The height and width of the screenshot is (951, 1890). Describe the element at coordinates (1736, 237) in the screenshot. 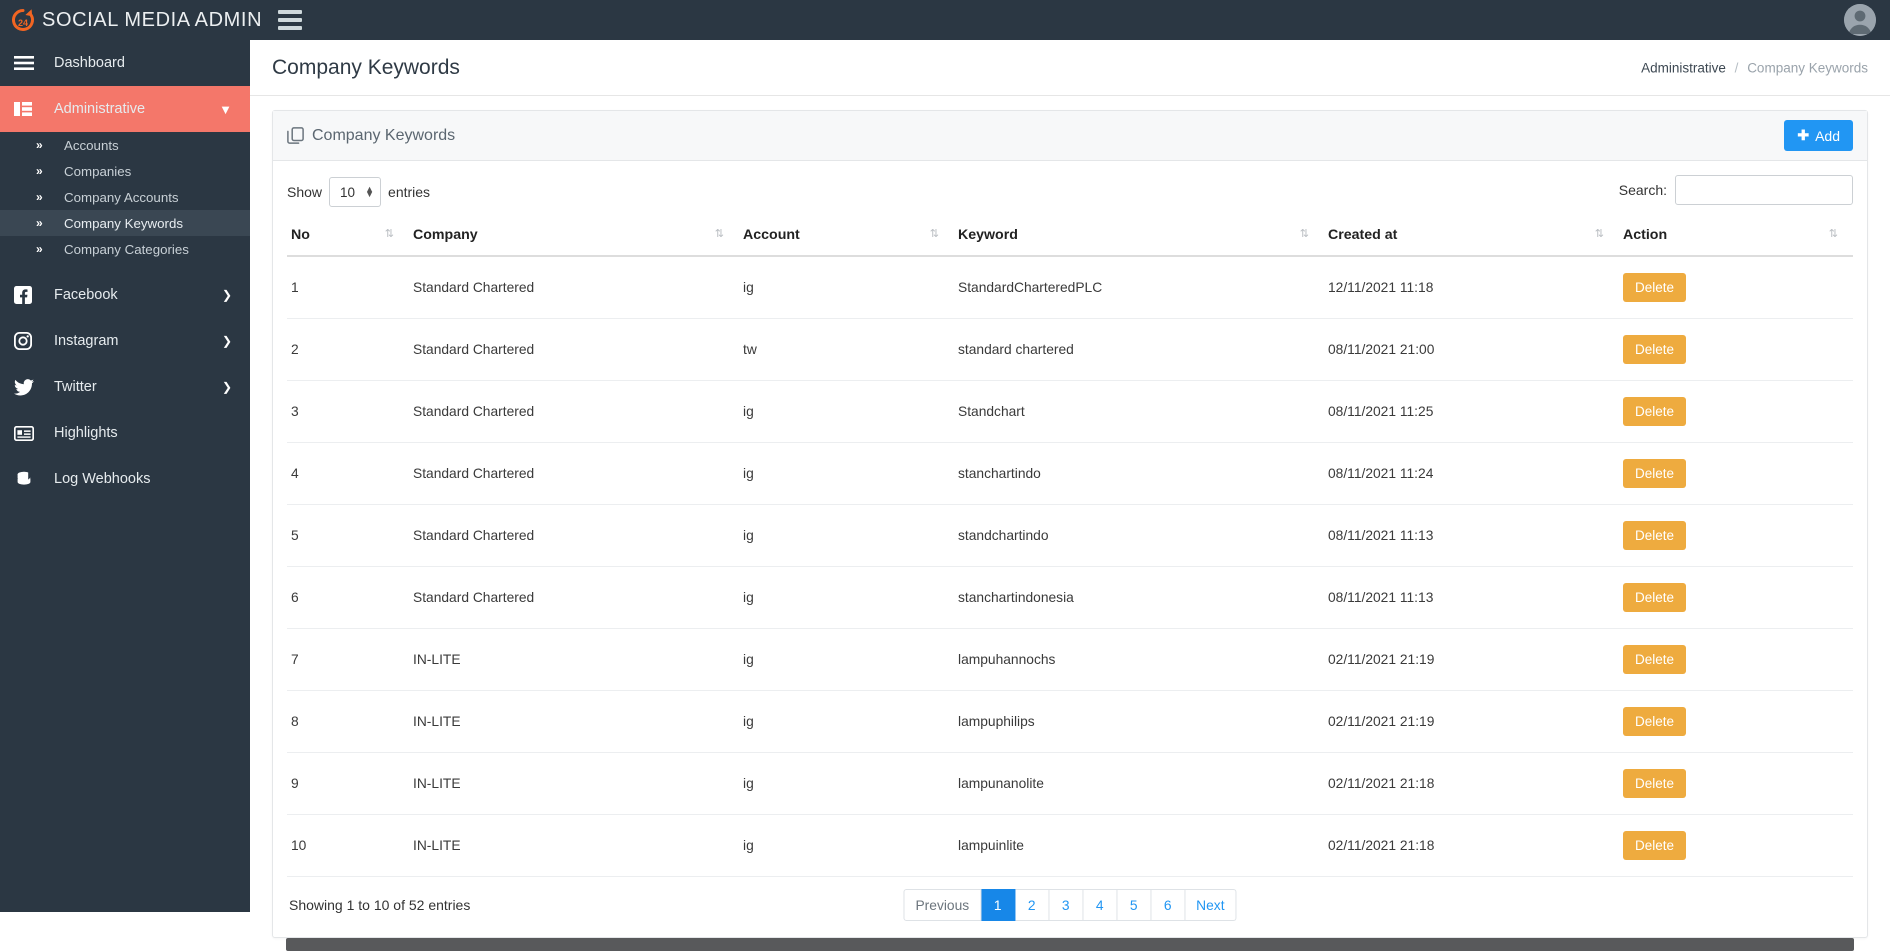

I see `column-header-action: Action ⇅` at that location.